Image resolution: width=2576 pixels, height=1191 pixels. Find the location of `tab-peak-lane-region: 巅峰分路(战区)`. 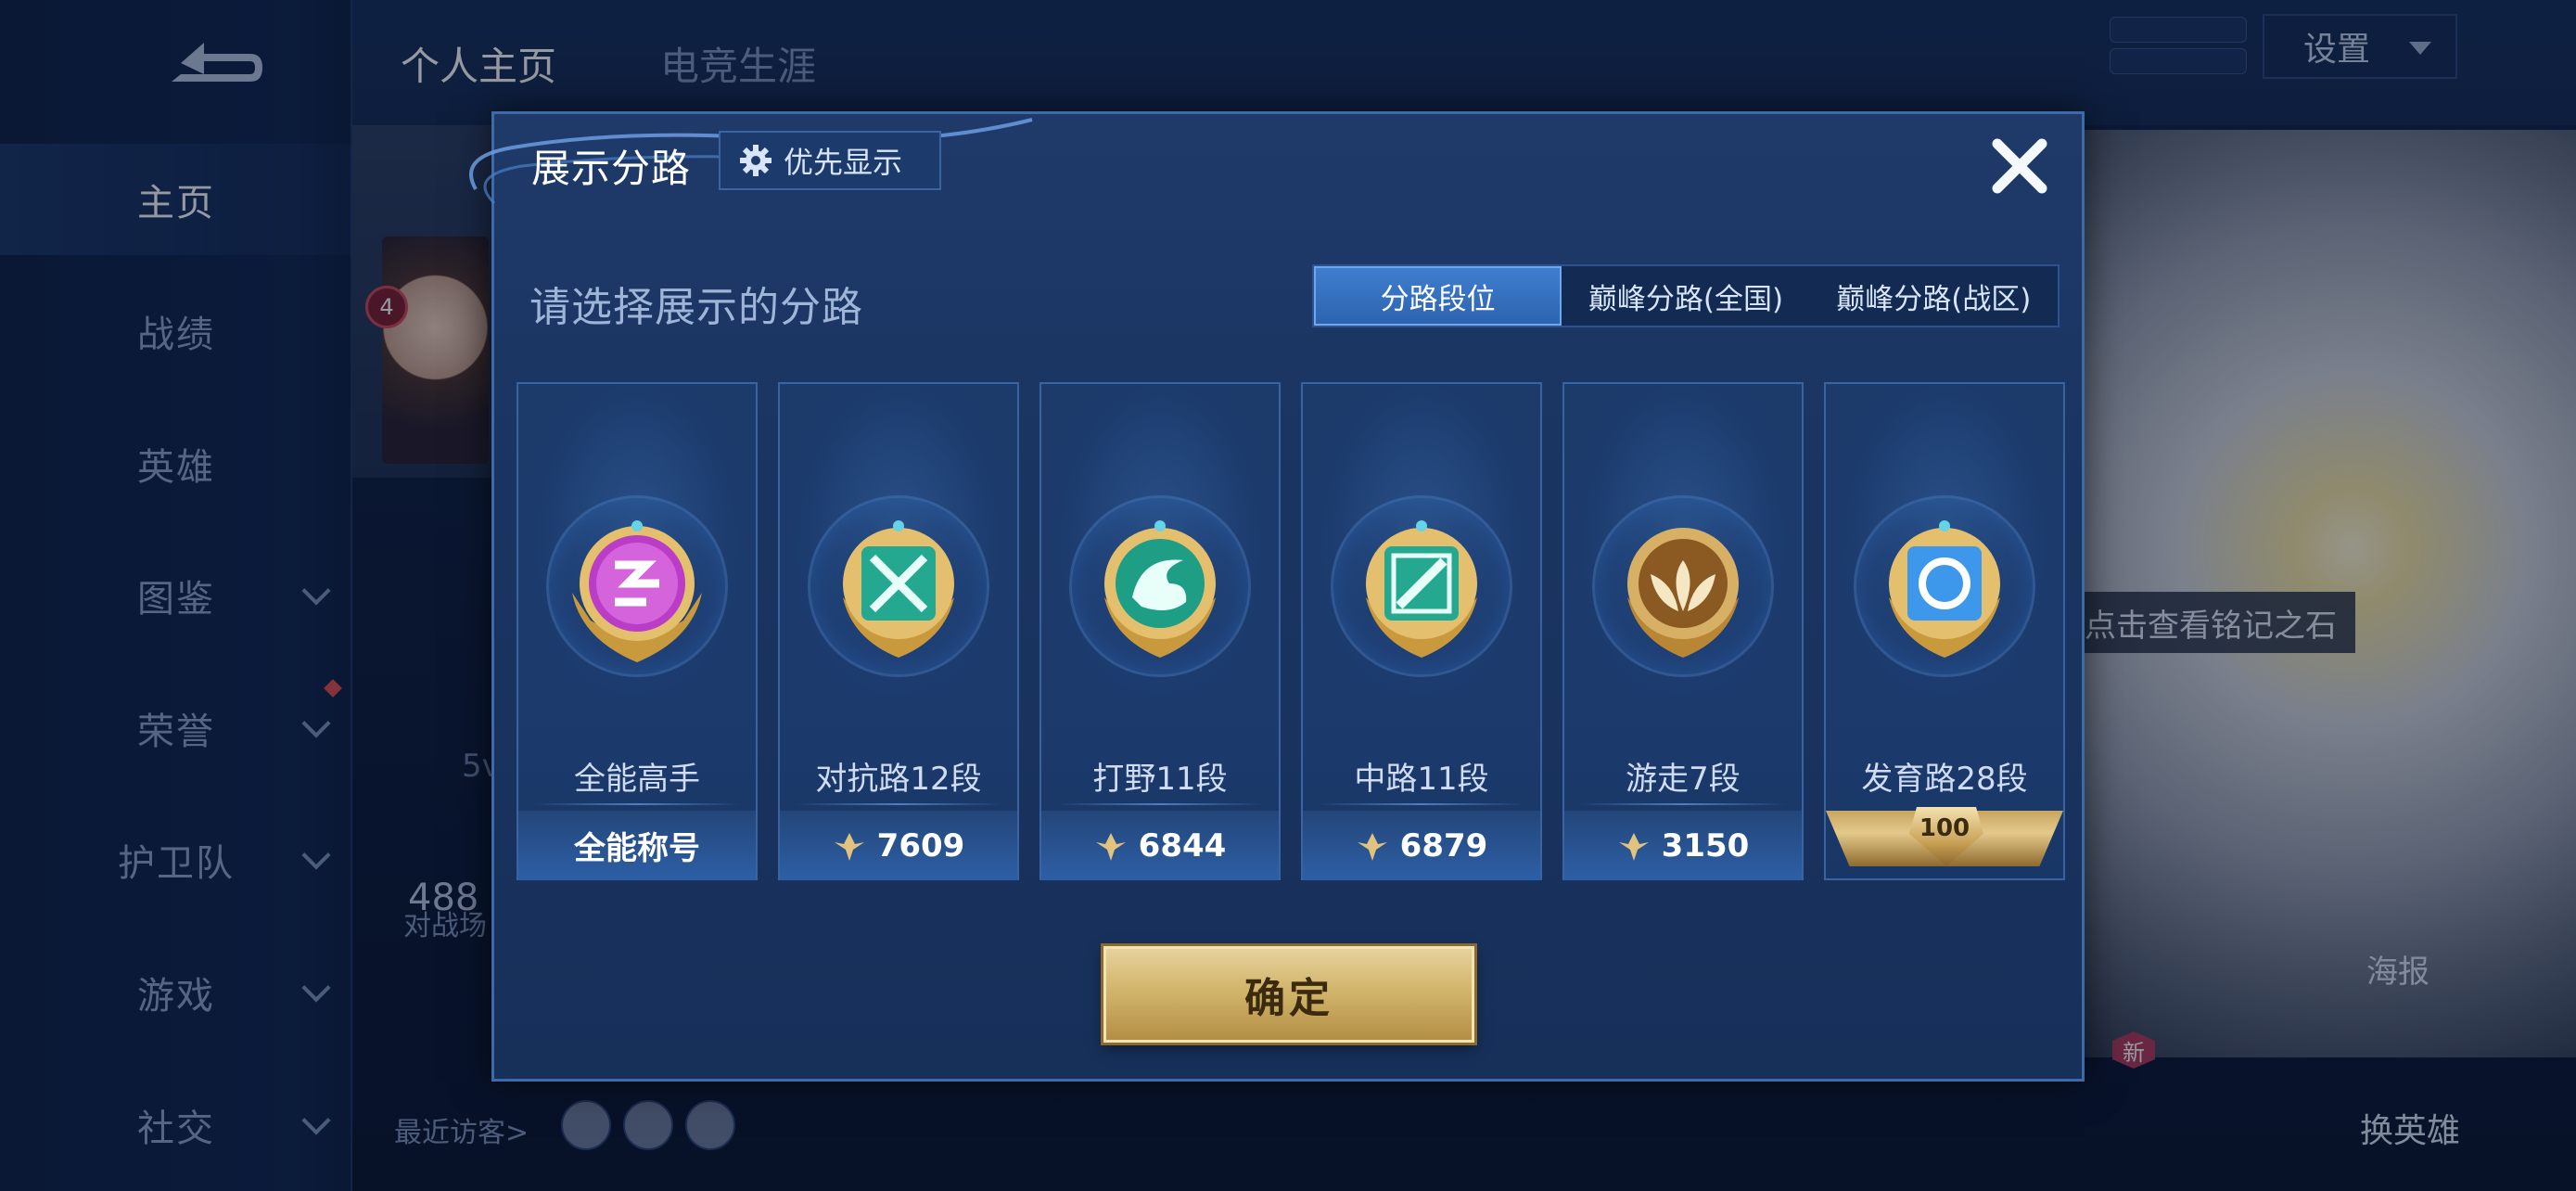

tab-peak-lane-region: 巅峰分路(战区) is located at coordinates (1934, 296).